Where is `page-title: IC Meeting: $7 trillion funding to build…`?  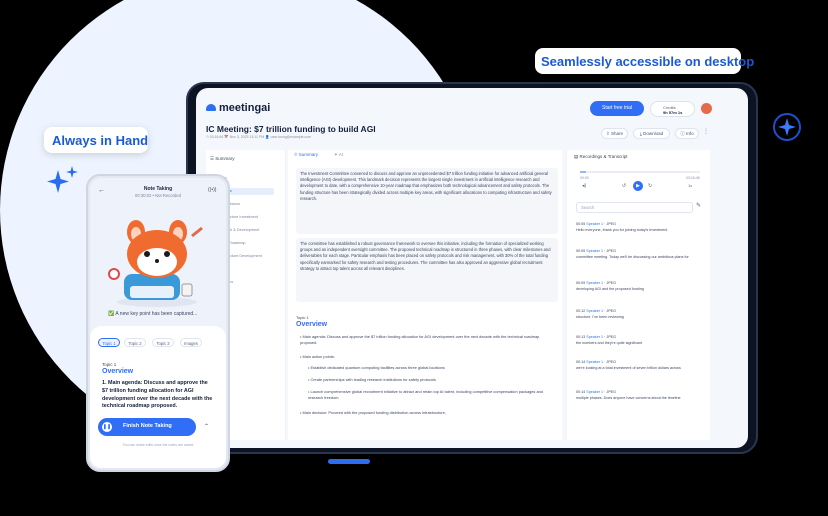 page-title: IC Meeting: $7 trillion funding to build… is located at coordinates (291, 129).